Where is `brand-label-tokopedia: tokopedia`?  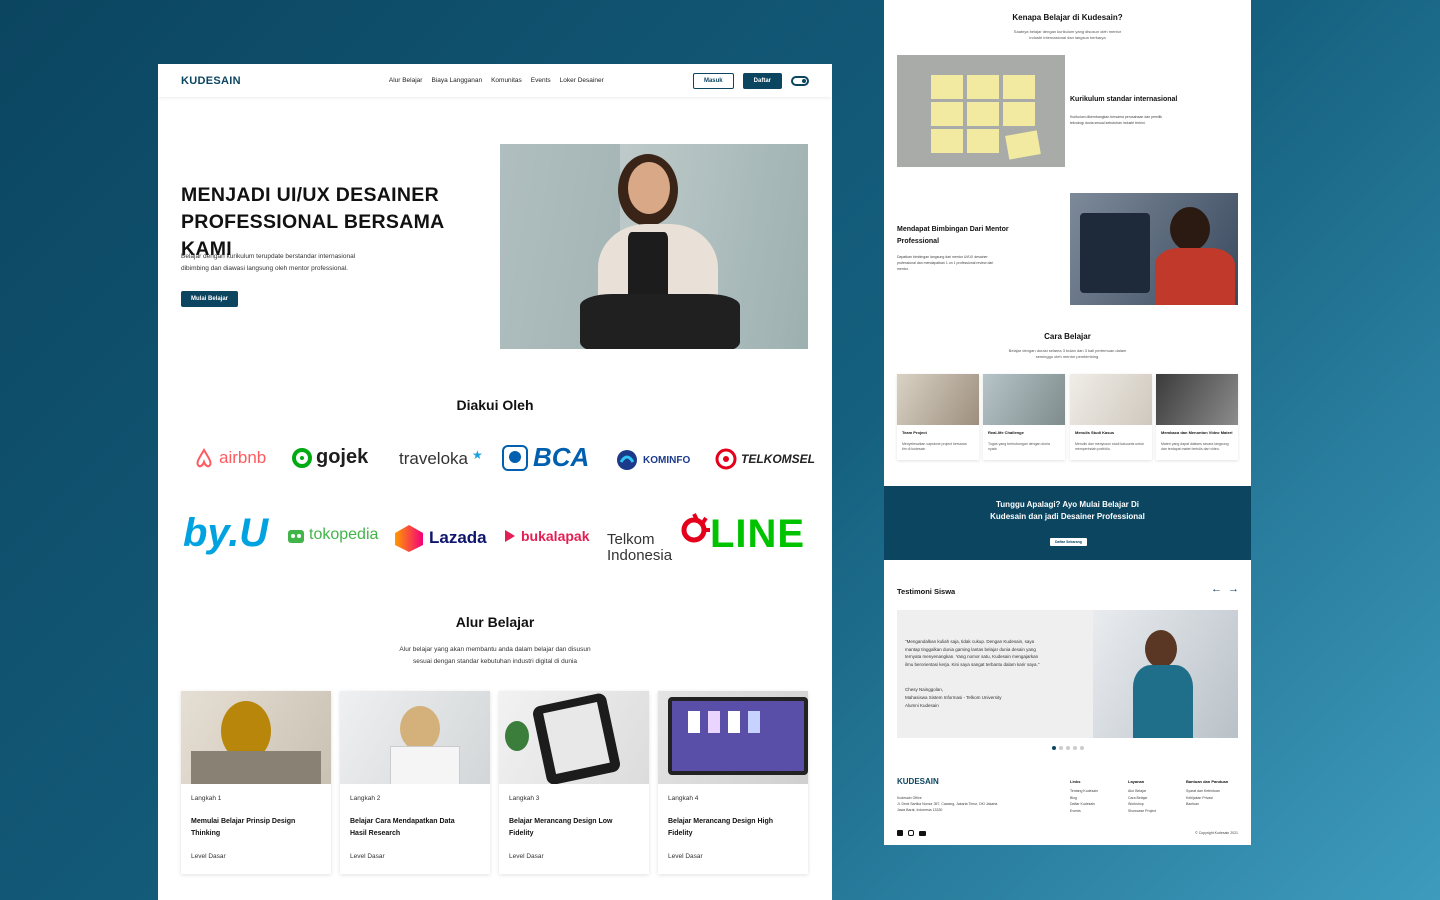 brand-label-tokopedia: tokopedia is located at coordinates (344, 534).